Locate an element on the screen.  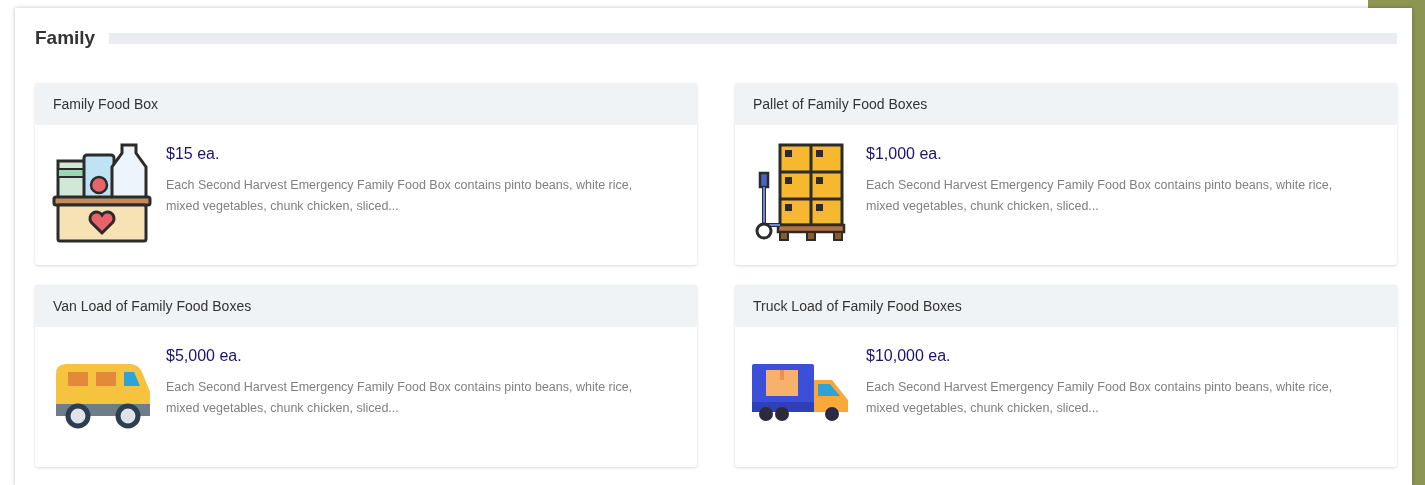
product-name: Van Load of Family Food Boxes is located at coordinates (152, 306).